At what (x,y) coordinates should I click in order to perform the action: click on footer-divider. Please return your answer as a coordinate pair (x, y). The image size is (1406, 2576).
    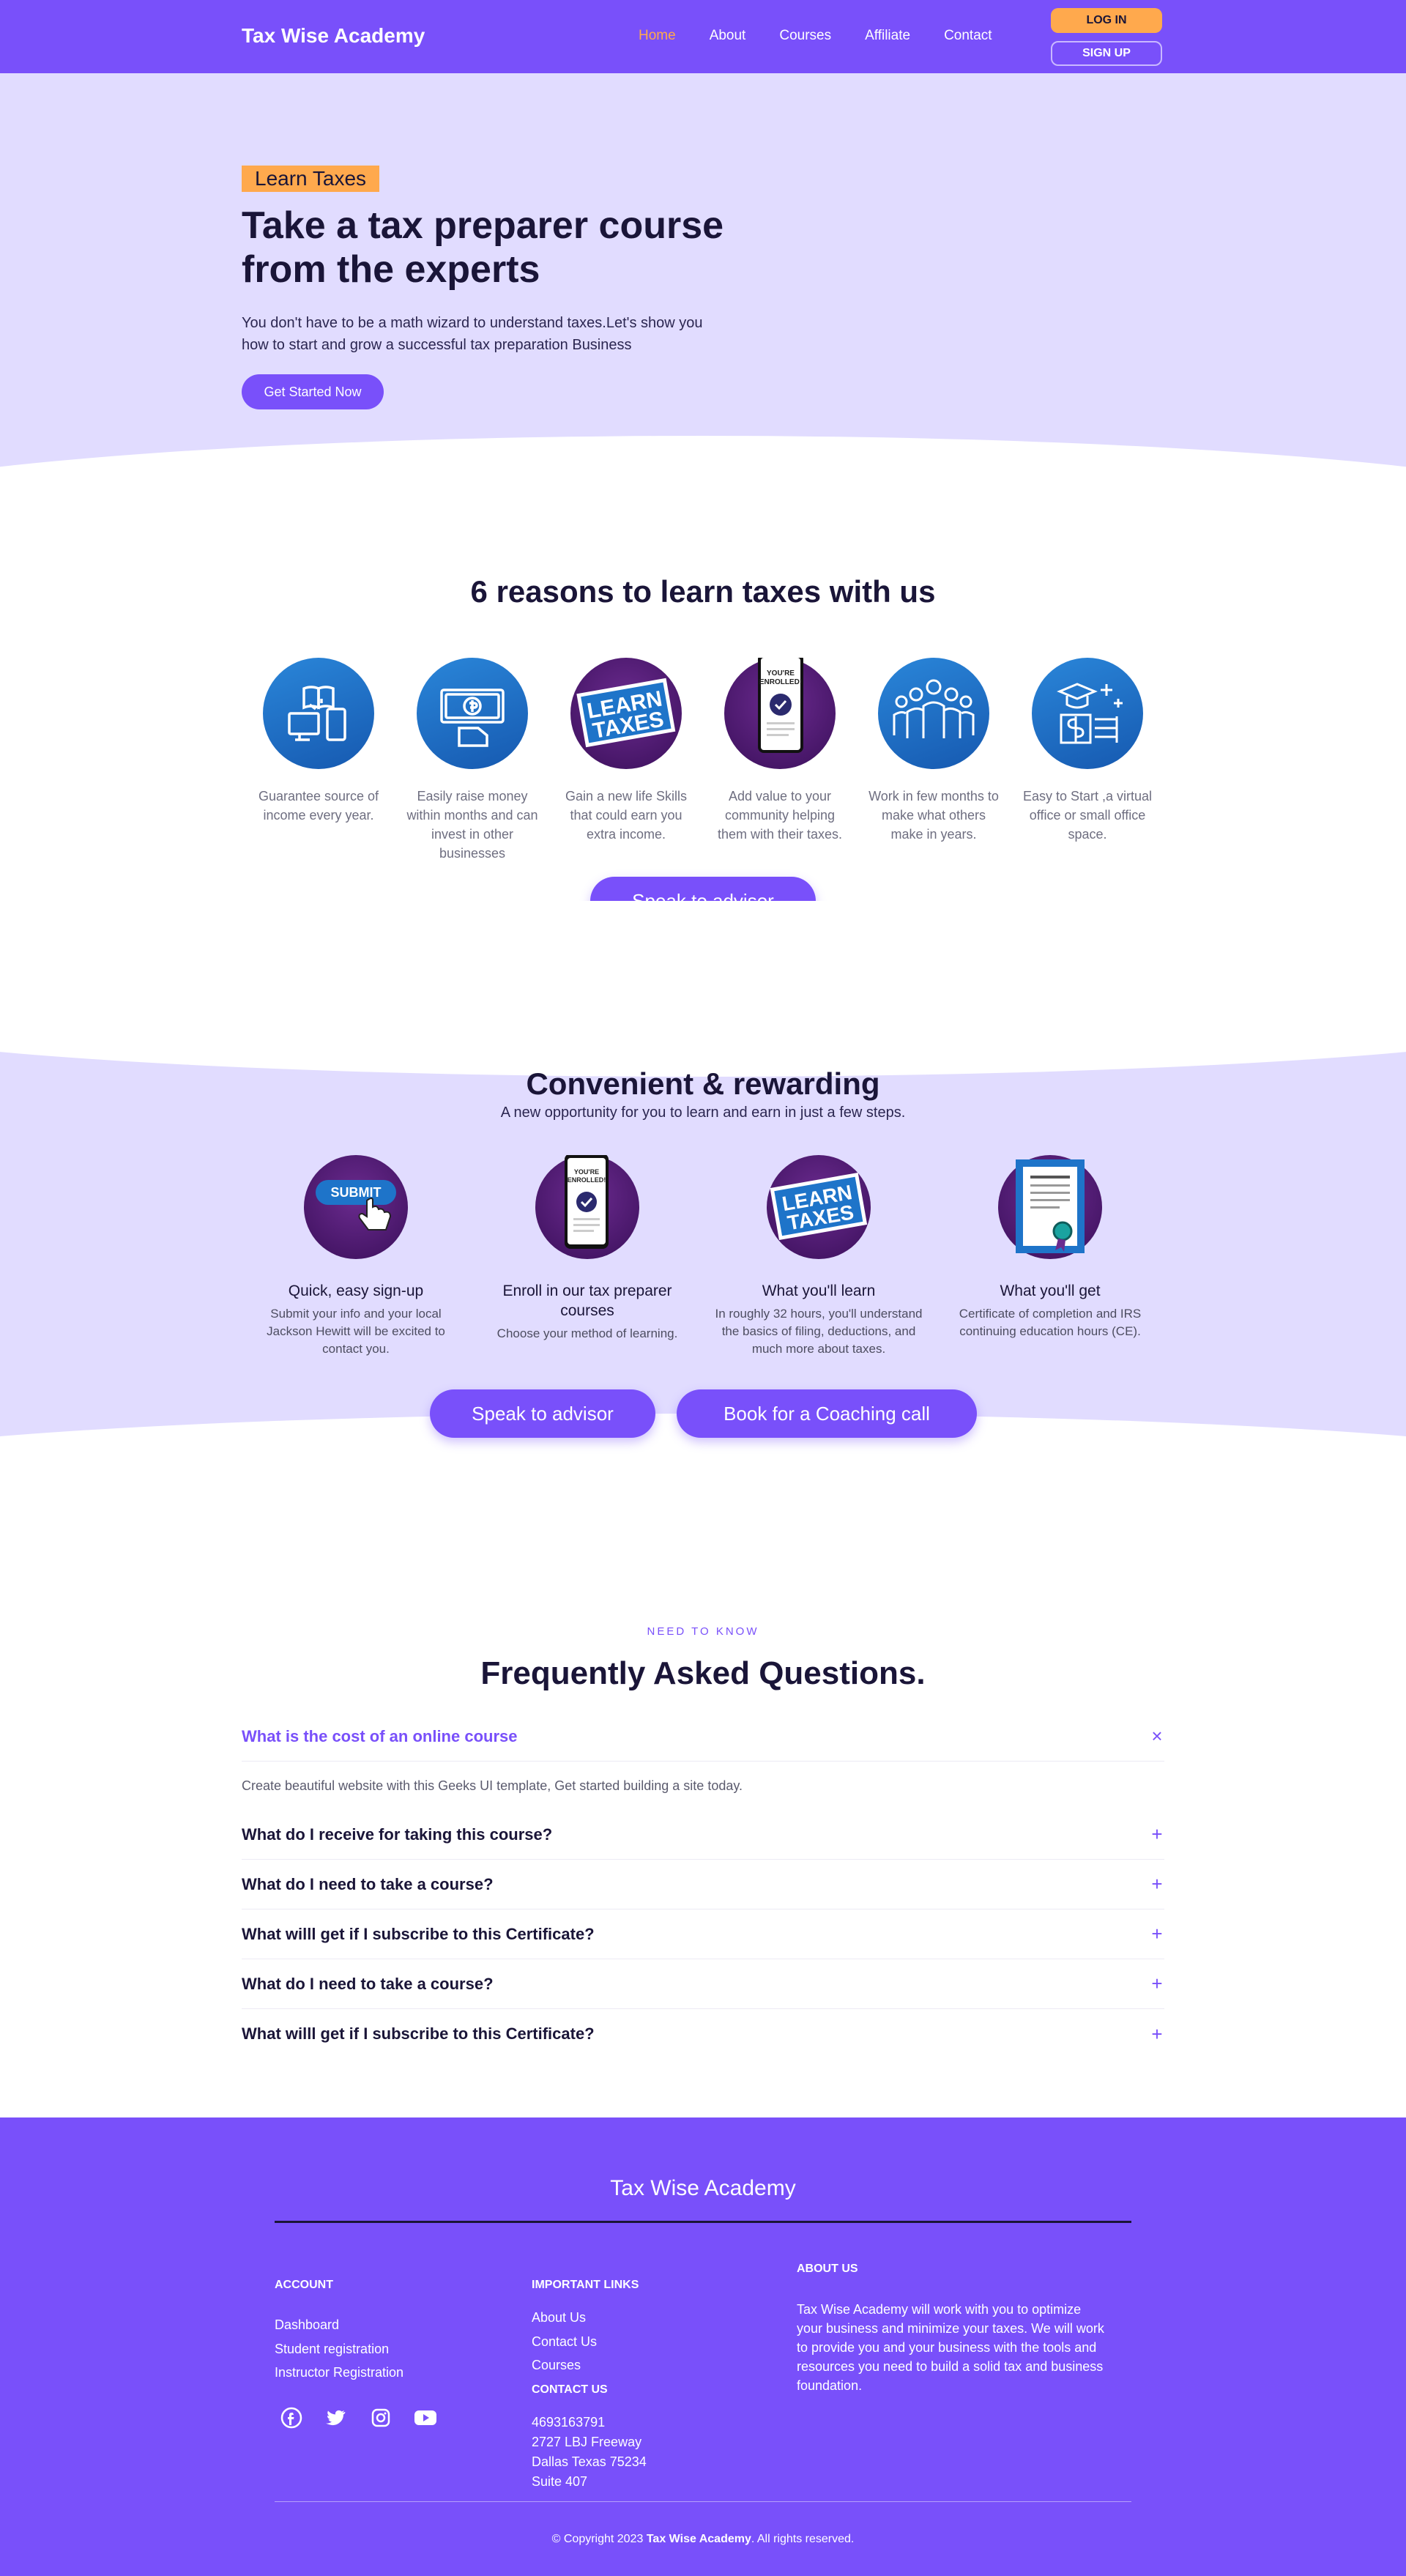
    Looking at the image, I should click on (703, 2222).